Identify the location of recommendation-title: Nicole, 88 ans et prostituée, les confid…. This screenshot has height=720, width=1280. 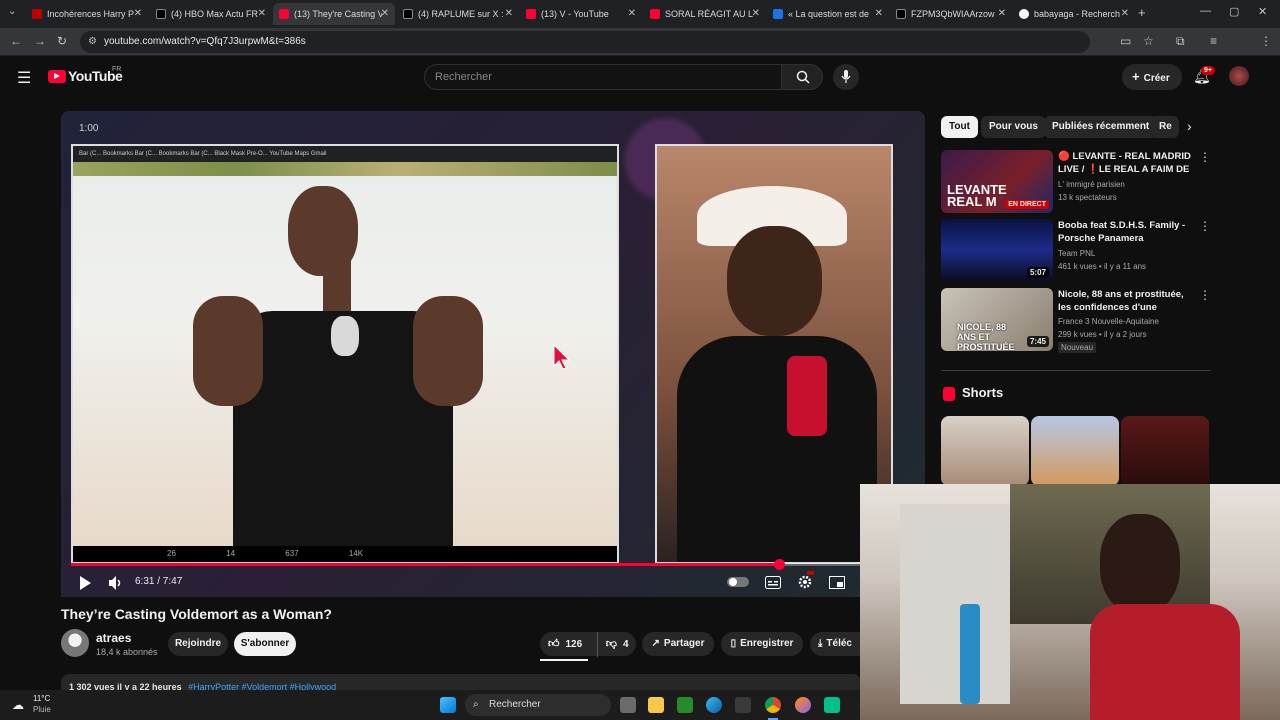
(1128, 301).